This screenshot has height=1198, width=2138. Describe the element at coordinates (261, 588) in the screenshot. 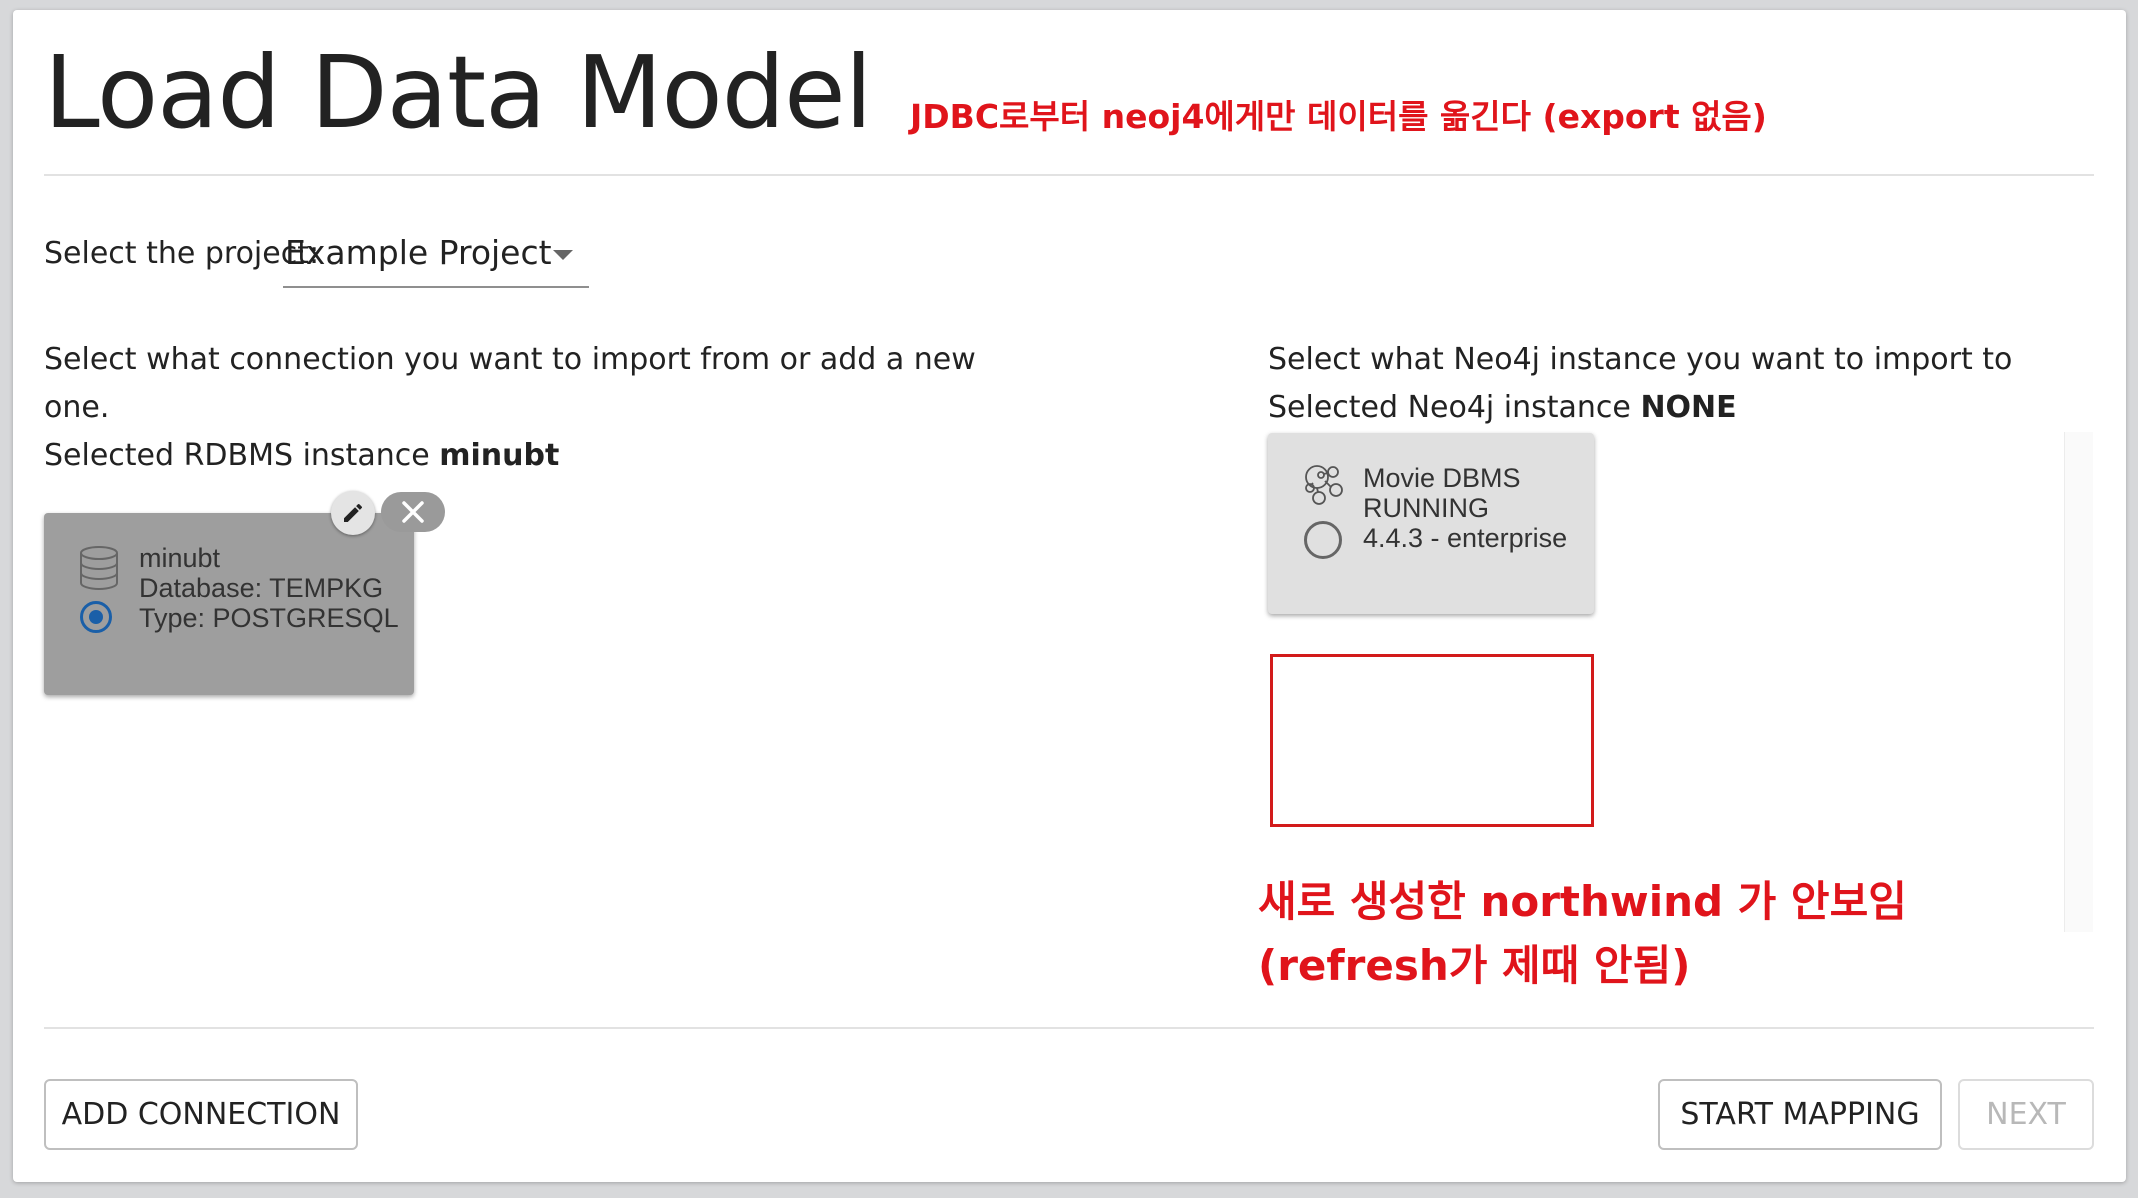

I see `rdbms-card-database: Database: TEMPKG` at that location.